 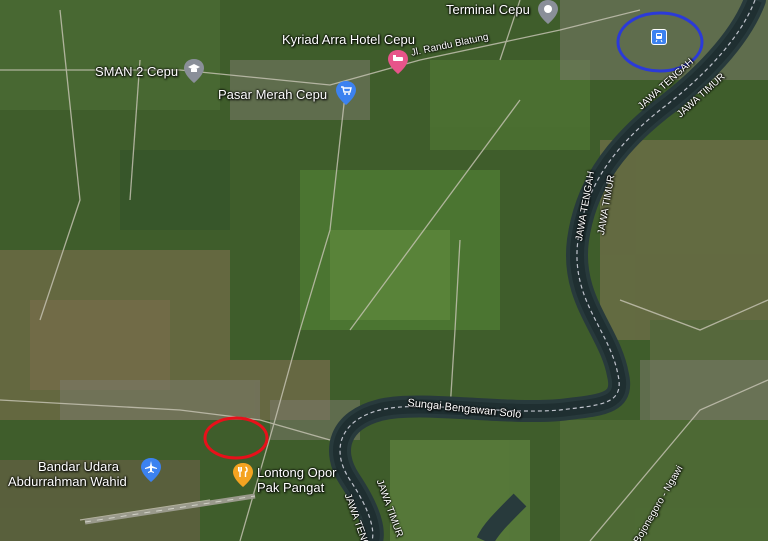 What do you see at coordinates (67, 481) in the screenshot?
I see `airport-label-line2: Abdurrahman Wahid` at bounding box center [67, 481].